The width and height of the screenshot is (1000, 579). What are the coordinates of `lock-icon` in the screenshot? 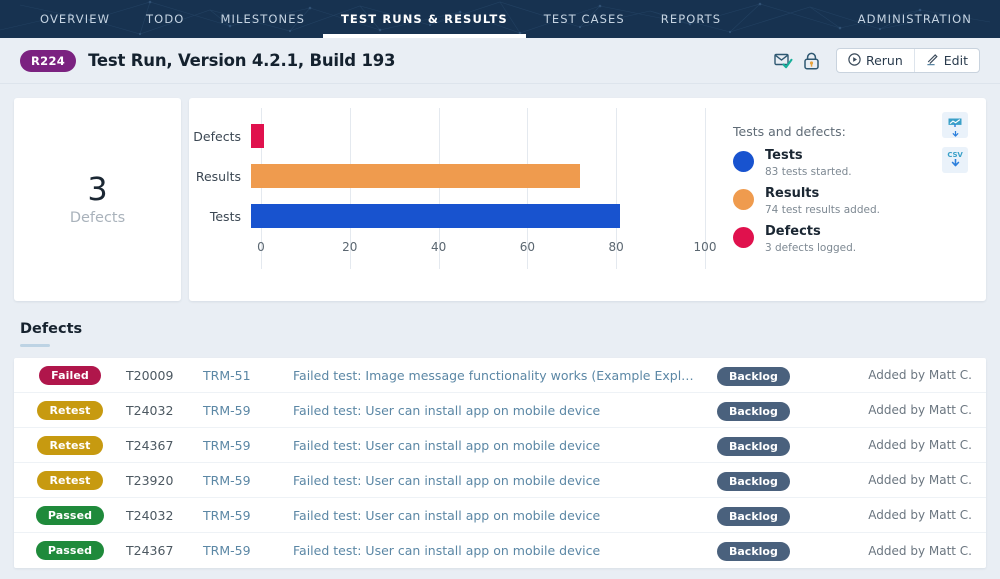 It's located at (811, 61).